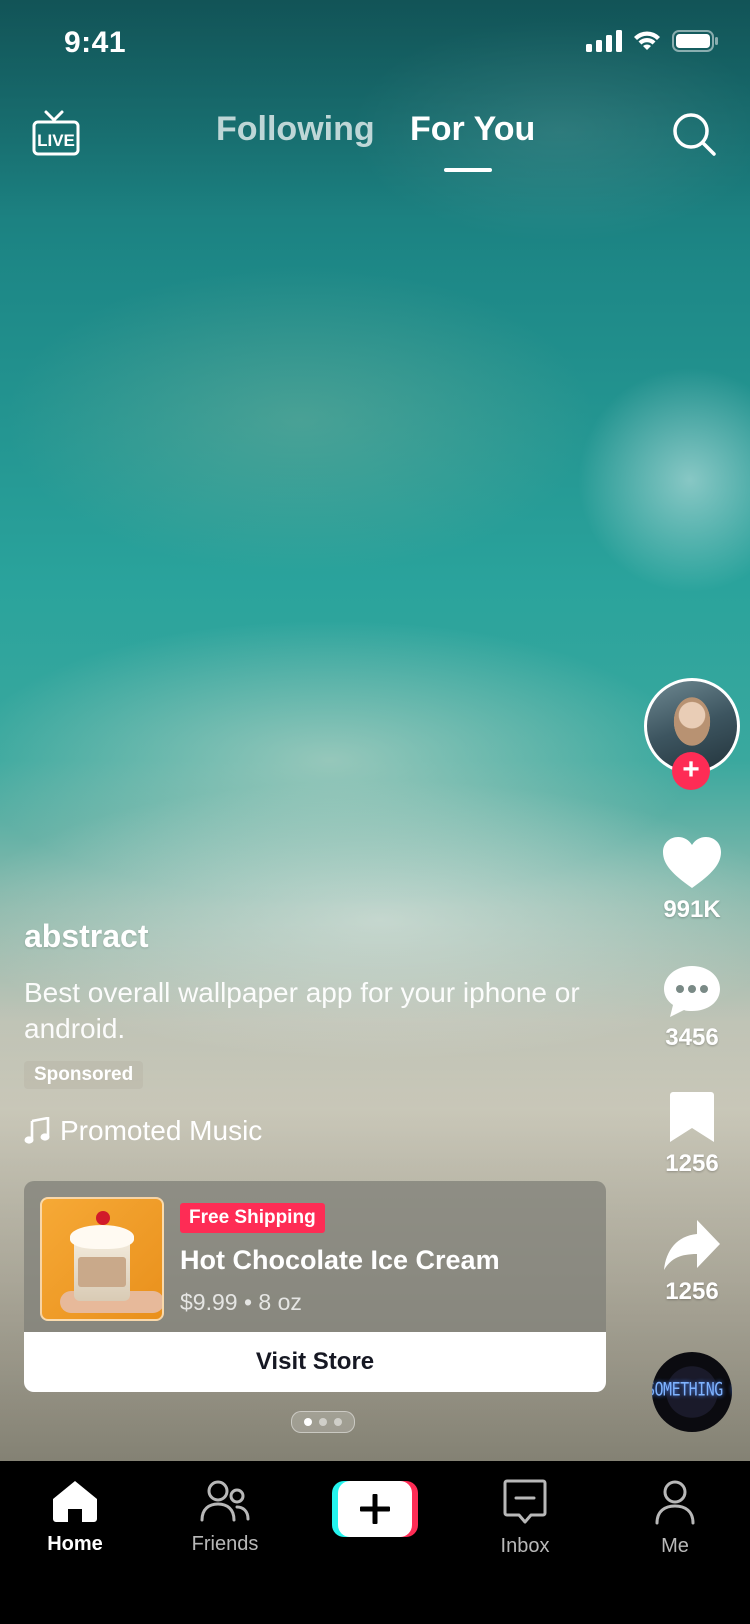 Image resolution: width=750 pixels, height=1624 pixels. Describe the element at coordinates (56, 140) in the screenshot. I see `svg-text: LIVE` at that location.